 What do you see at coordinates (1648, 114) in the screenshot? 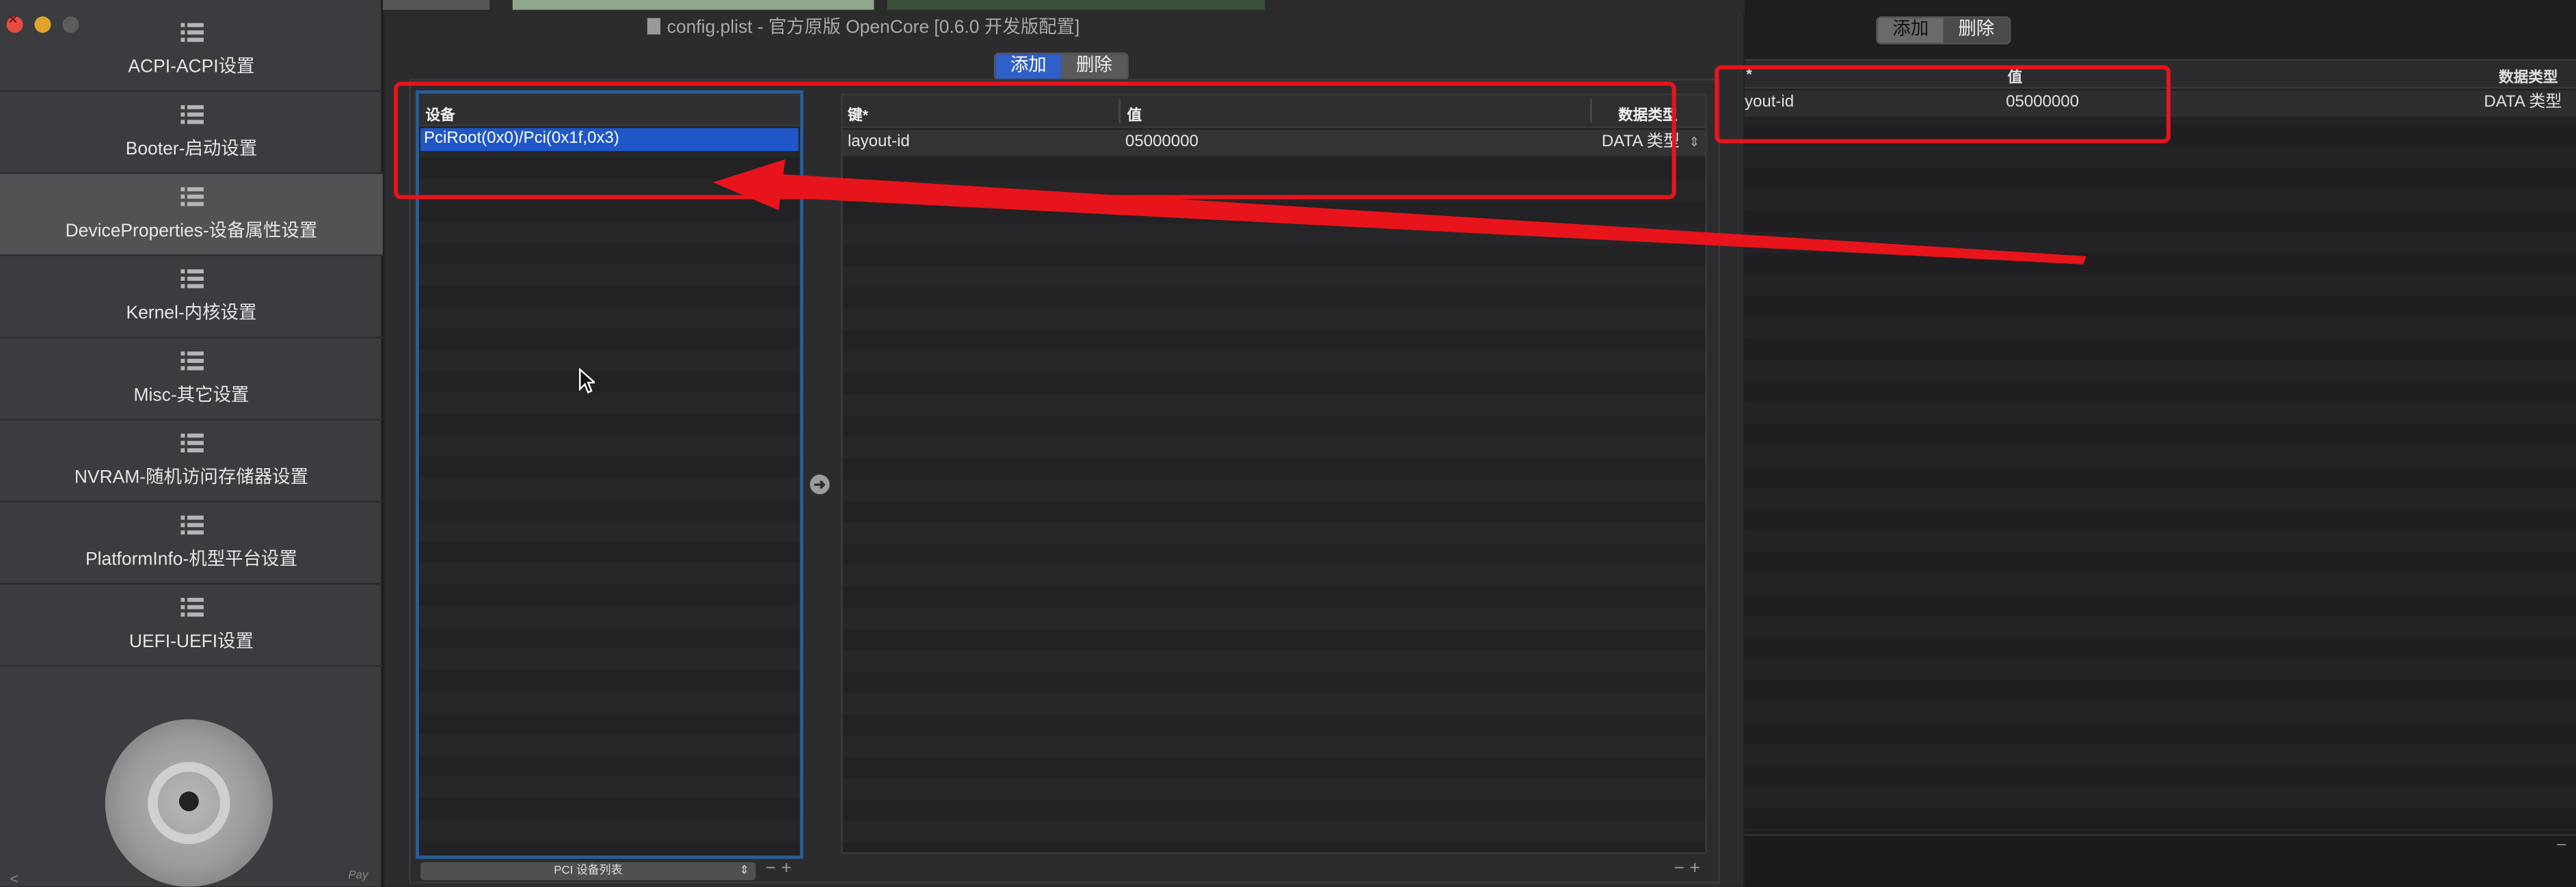
I see `type-column-header: 数据类型` at bounding box center [1648, 114].